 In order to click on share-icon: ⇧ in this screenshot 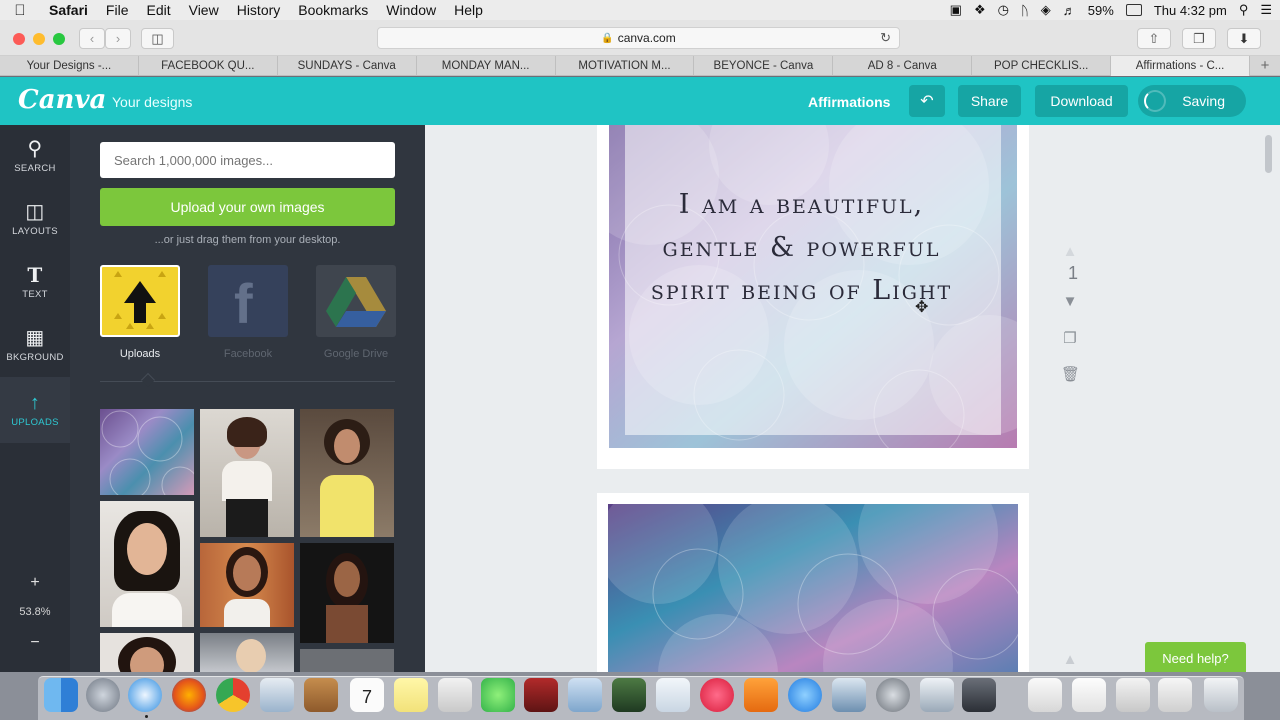, I will do `click(1154, 38)`.